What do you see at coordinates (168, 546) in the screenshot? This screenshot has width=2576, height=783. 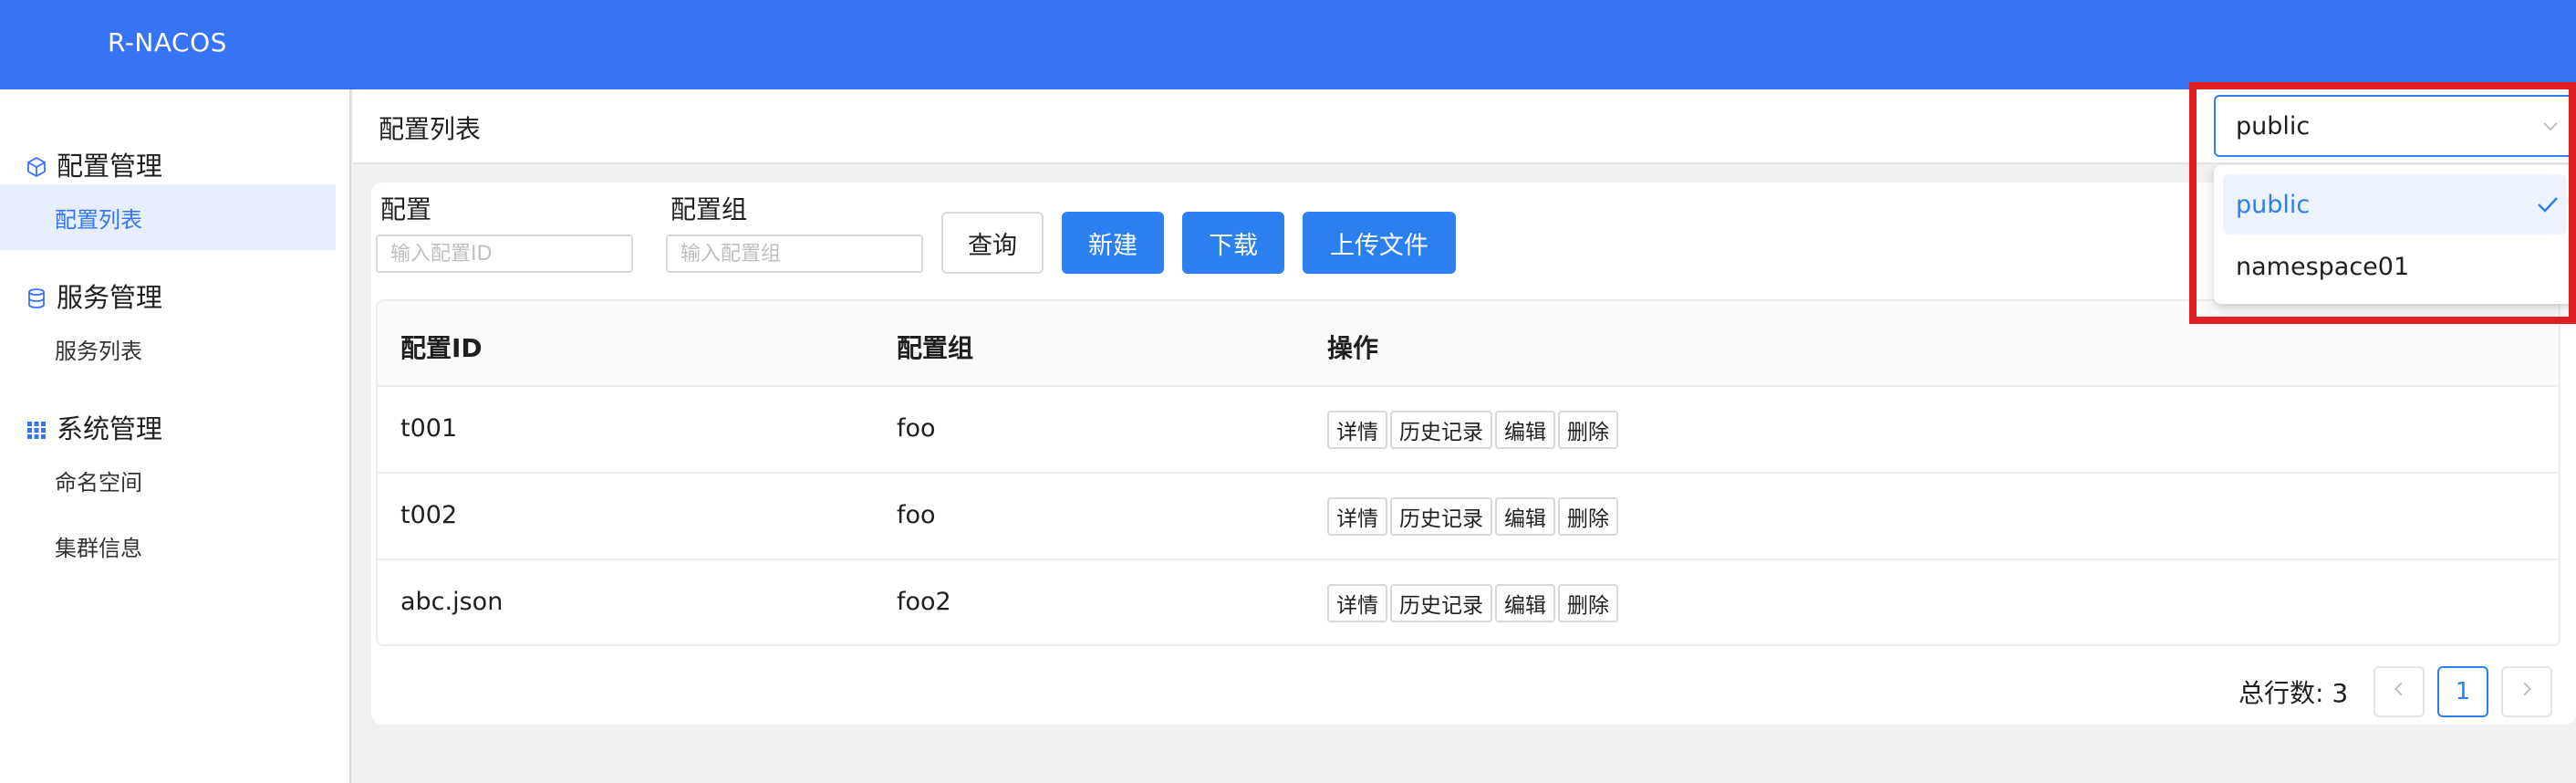 I see `sidebar-item-cluster-info: 集群信息` at bounding box center [168, 546].